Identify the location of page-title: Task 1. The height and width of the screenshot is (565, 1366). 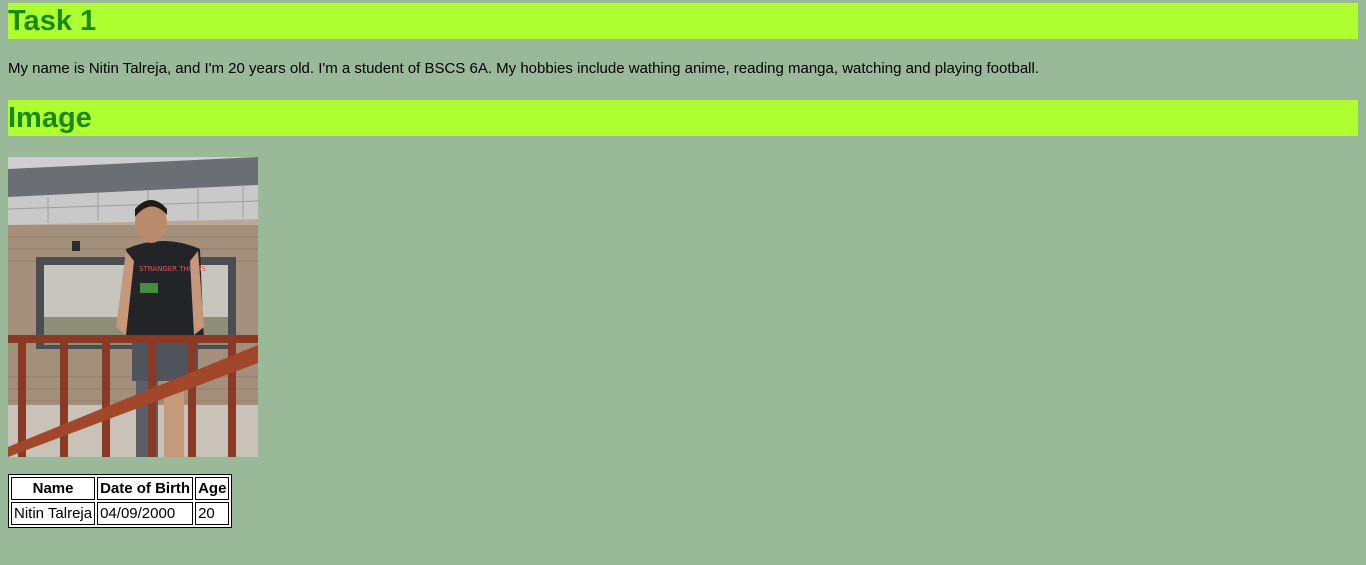
(683, 21).